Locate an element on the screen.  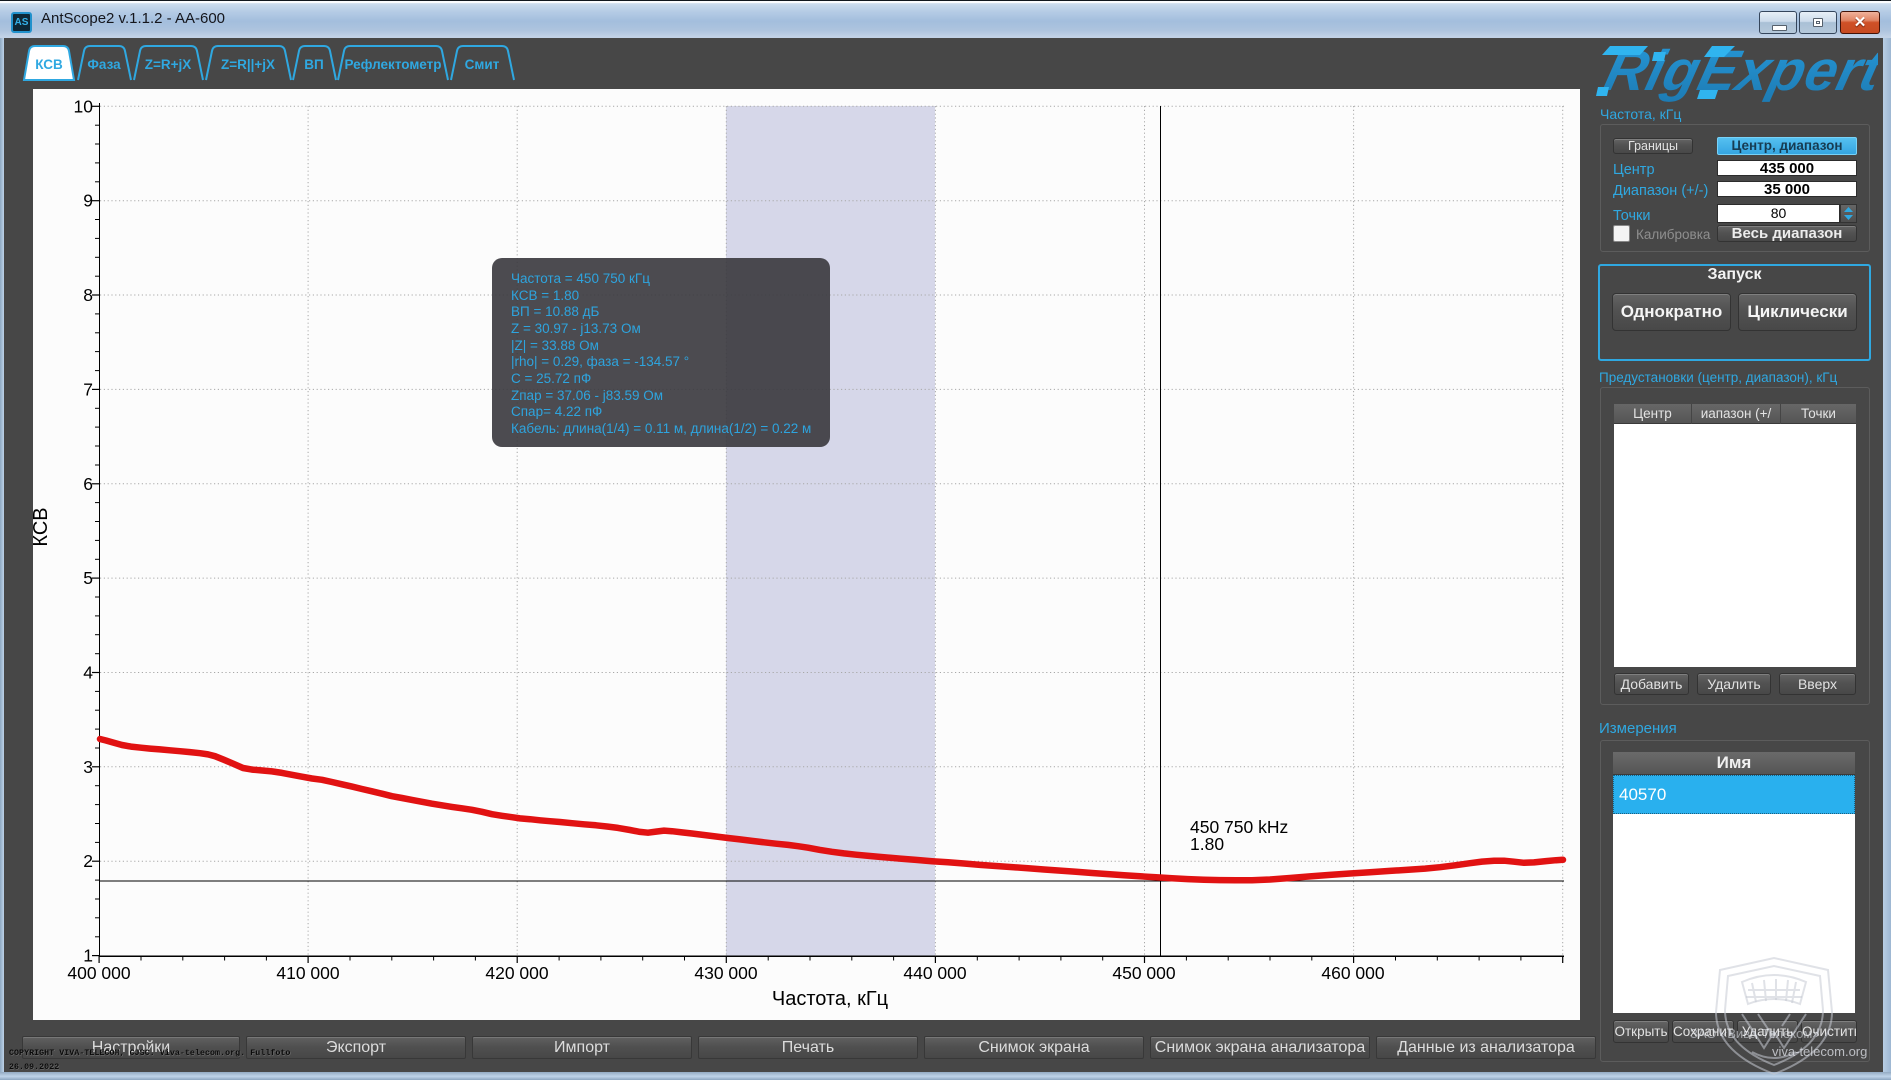
svg-text: 6 is located at coordinates (88, 484).